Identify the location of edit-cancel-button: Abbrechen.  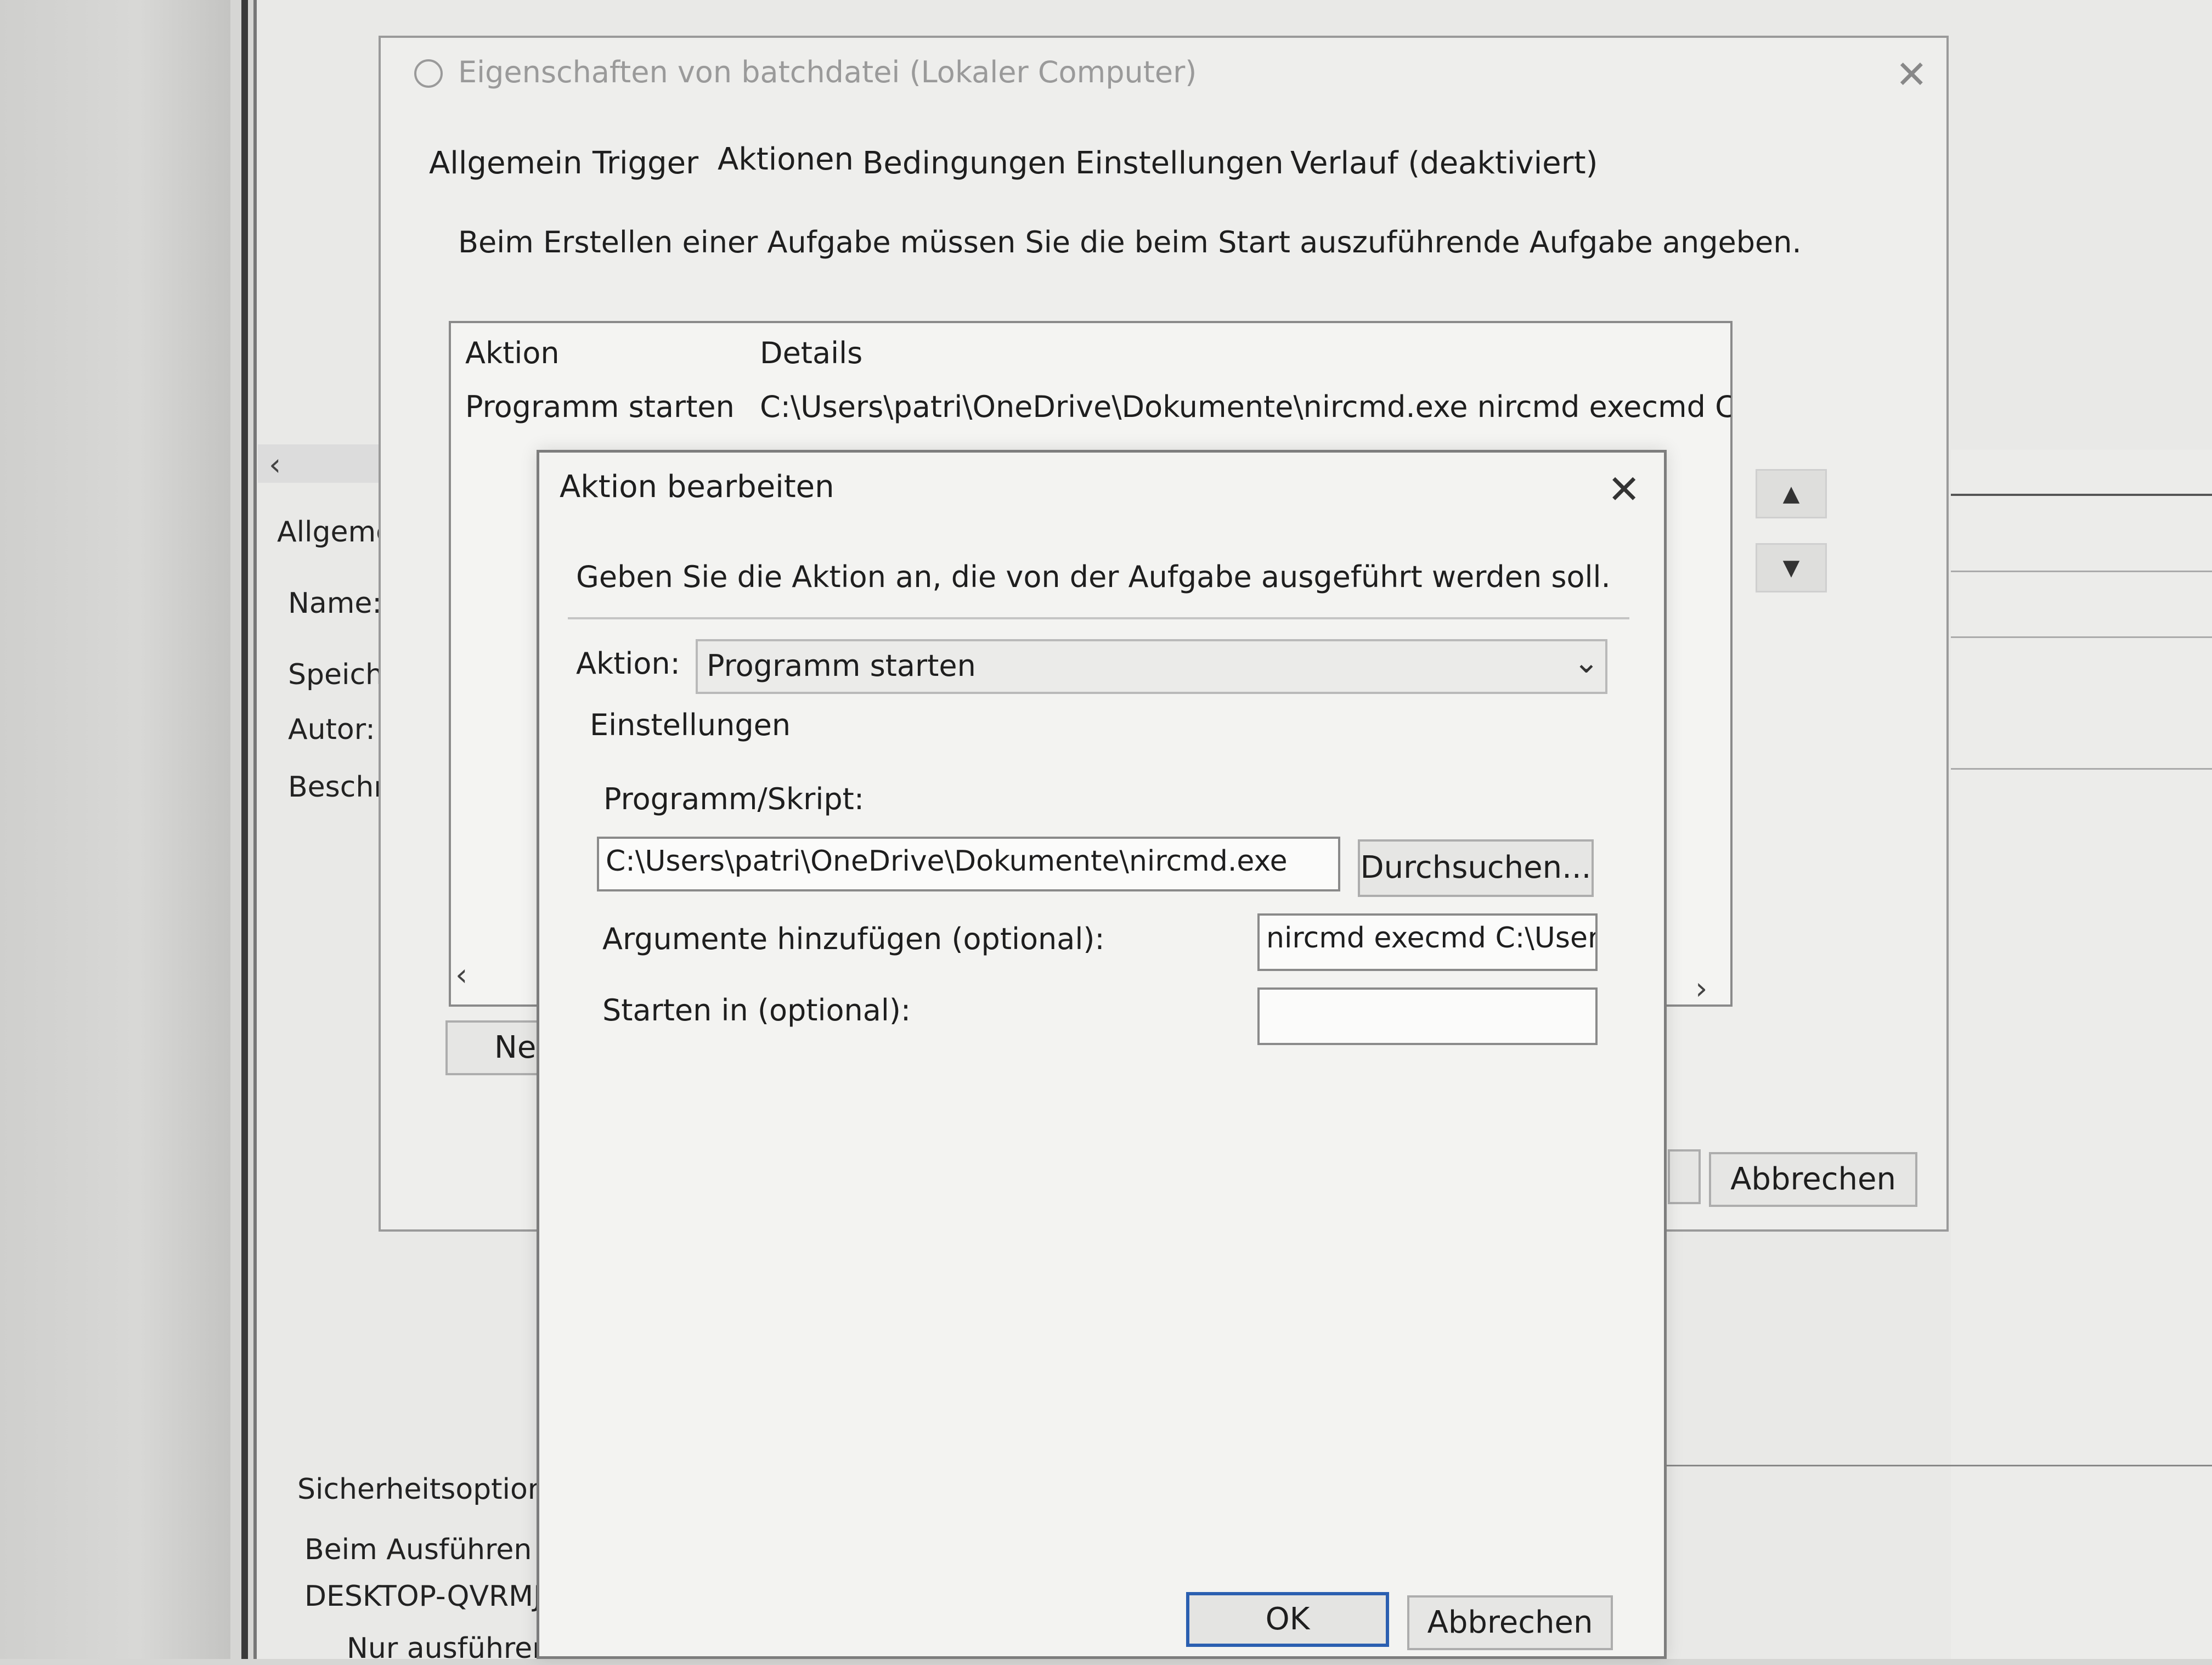
(1510, 1622).